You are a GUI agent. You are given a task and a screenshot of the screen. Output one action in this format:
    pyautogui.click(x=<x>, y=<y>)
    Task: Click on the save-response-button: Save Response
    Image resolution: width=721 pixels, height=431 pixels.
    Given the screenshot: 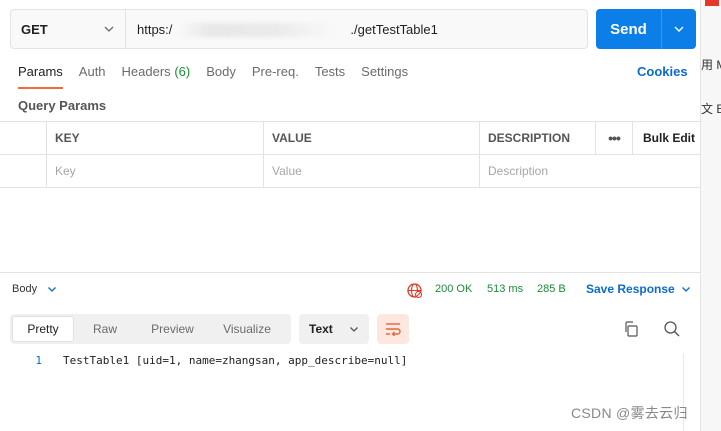 What is the action you would take?
    pyautogui.click(x=638, y=289)
    